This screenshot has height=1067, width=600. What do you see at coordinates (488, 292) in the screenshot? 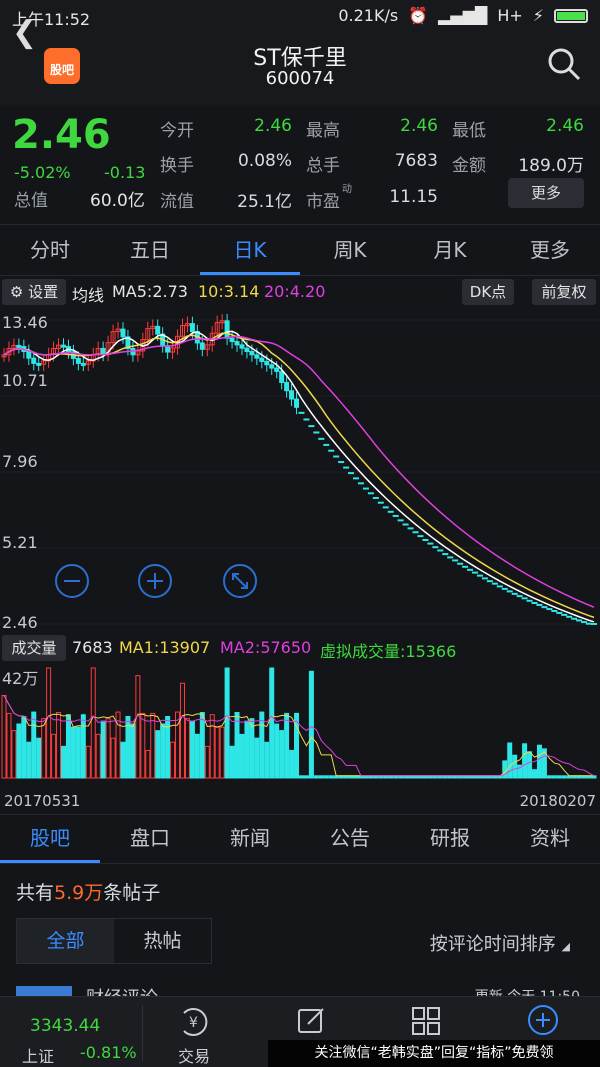
I see `dk-point-button: DK点` at bounding box center [488, 292].